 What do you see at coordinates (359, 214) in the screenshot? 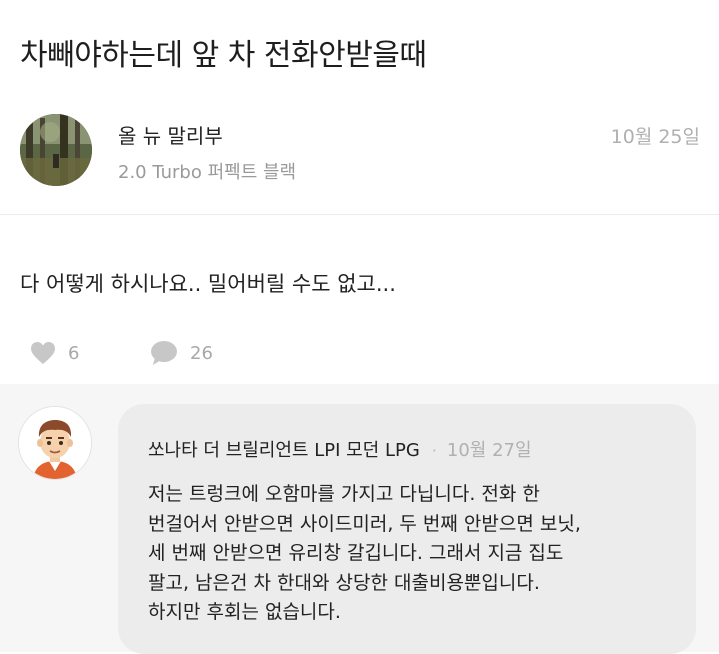
I see `divider` at bounding box center [359, 214].